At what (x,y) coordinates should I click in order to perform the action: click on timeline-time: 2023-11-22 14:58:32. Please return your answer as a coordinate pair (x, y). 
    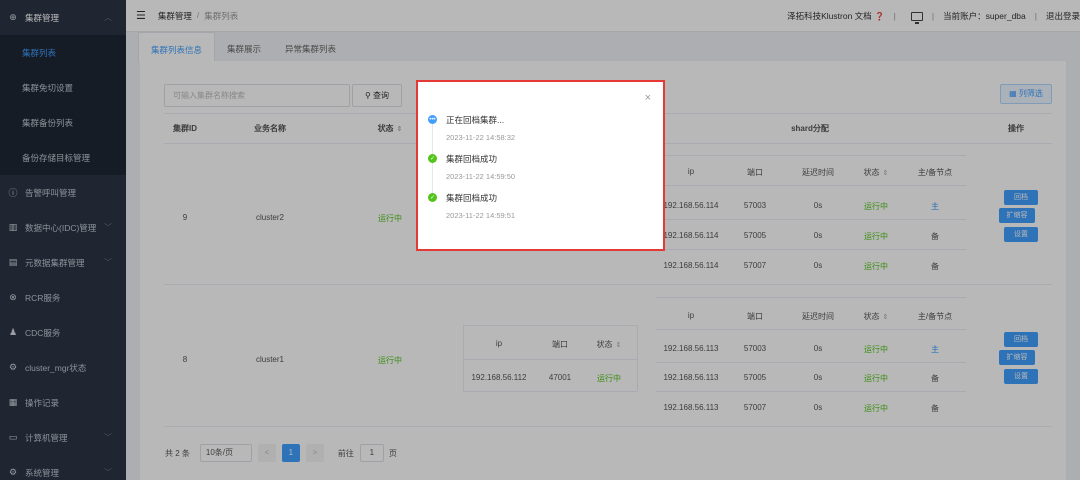
    Looking at the image, I should click on (481, 137).